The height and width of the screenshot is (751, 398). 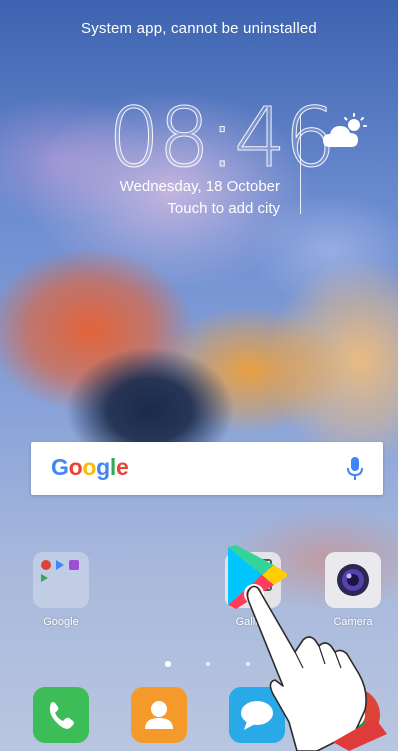 I want to click on google-logo-o2: o, so click(x=89, y=467).